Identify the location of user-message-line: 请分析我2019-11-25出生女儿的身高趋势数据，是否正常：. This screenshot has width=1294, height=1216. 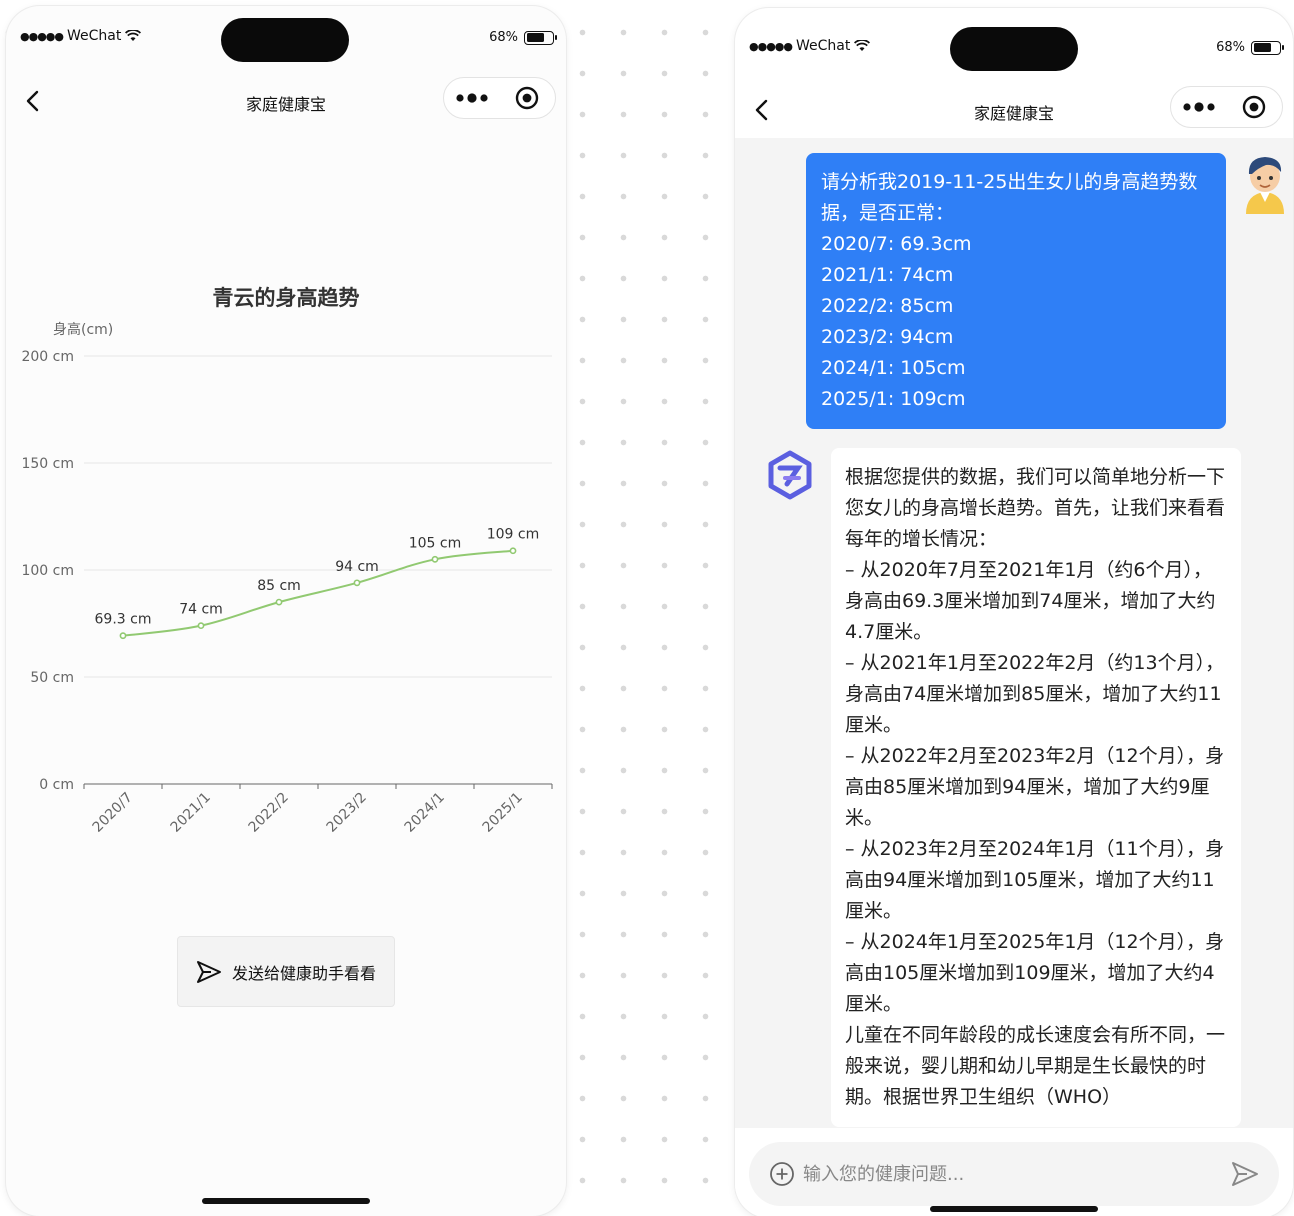
(1009, 197).